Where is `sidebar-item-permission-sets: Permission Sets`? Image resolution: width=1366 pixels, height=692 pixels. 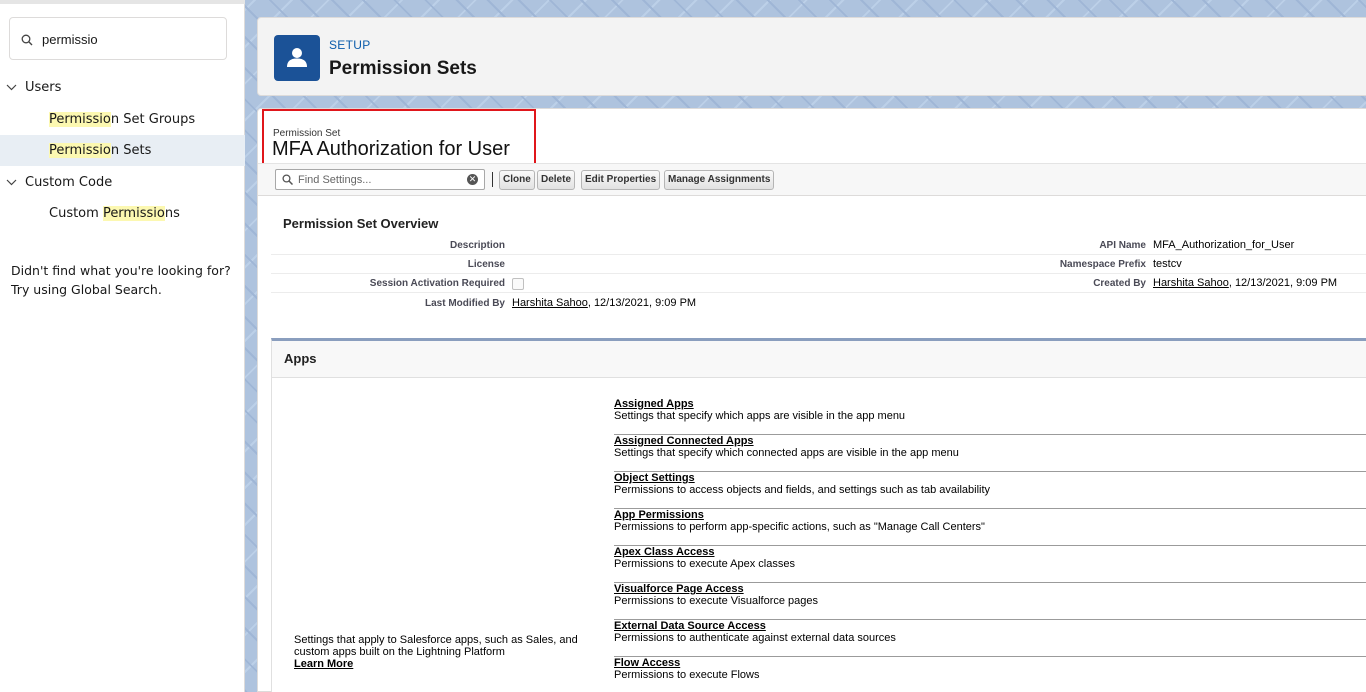
sidebar-item-permission-sets: Permission Sets is located at coordinates (122, 150).